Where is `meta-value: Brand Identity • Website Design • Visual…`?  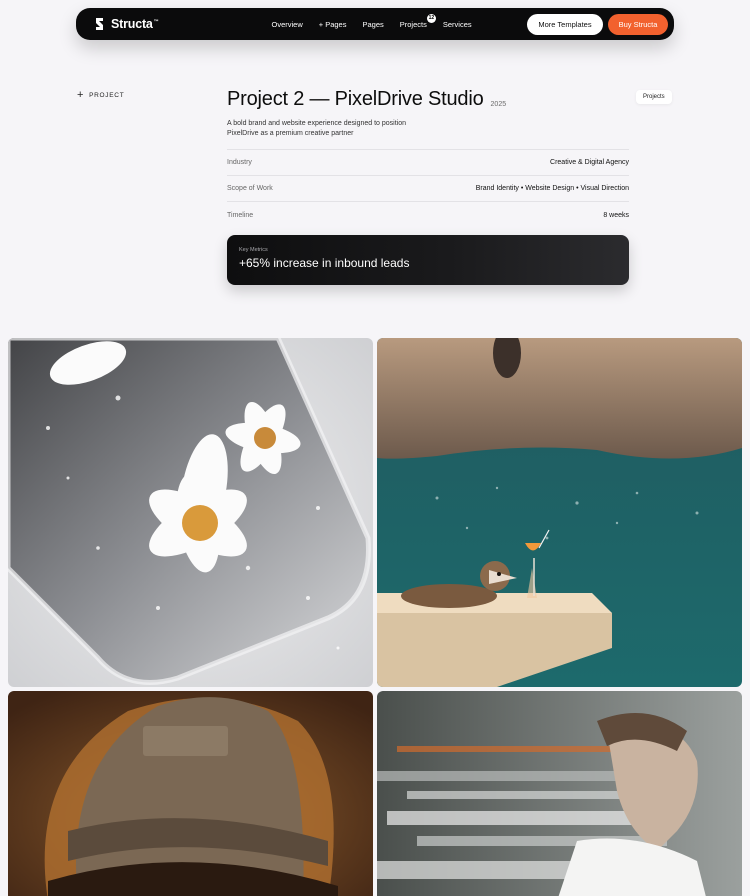
meta-value: Brand Identity • Website Design • Visual… is located at coordinates (552, 188).